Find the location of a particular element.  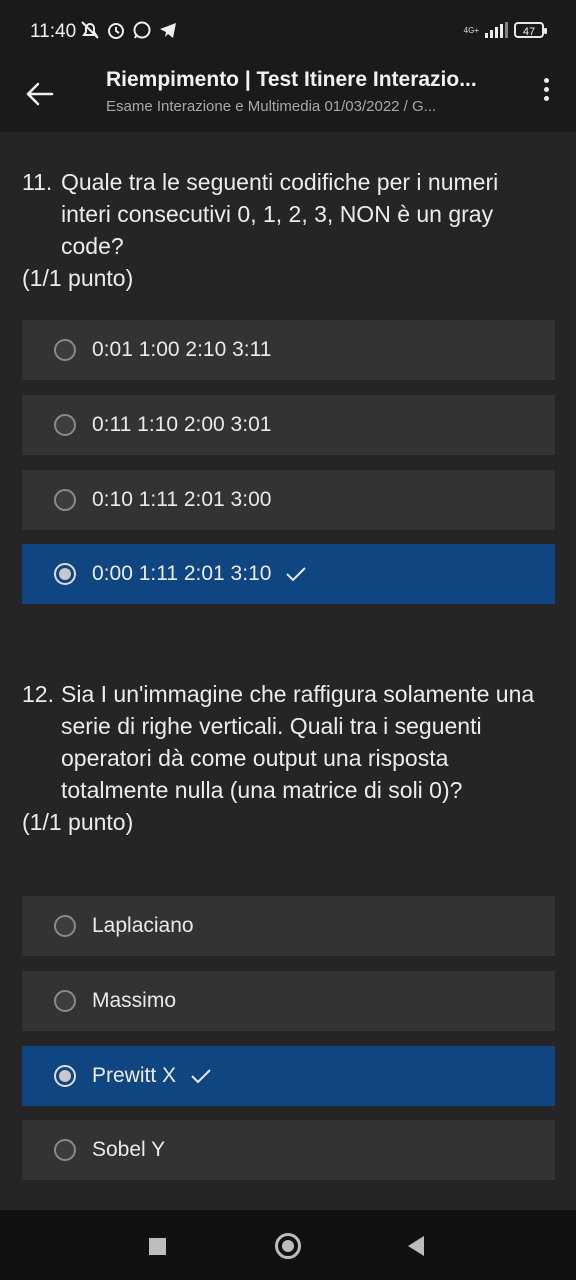

answer-option: 0:01 1:00 2:10 3:11 is located at coordinates (288, 350).